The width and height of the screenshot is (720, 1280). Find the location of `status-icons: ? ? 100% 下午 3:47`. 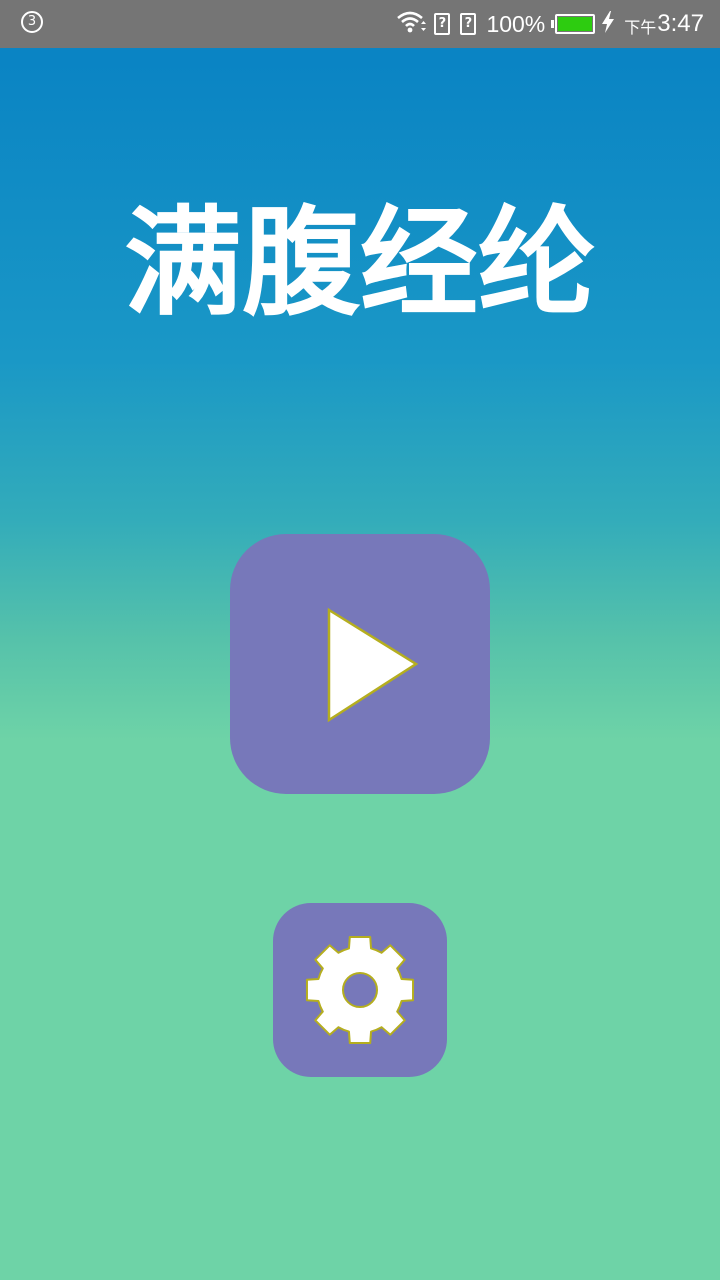

status-icons: ? ? 100% 下午 3:47 is located at coordinates (550, 24).